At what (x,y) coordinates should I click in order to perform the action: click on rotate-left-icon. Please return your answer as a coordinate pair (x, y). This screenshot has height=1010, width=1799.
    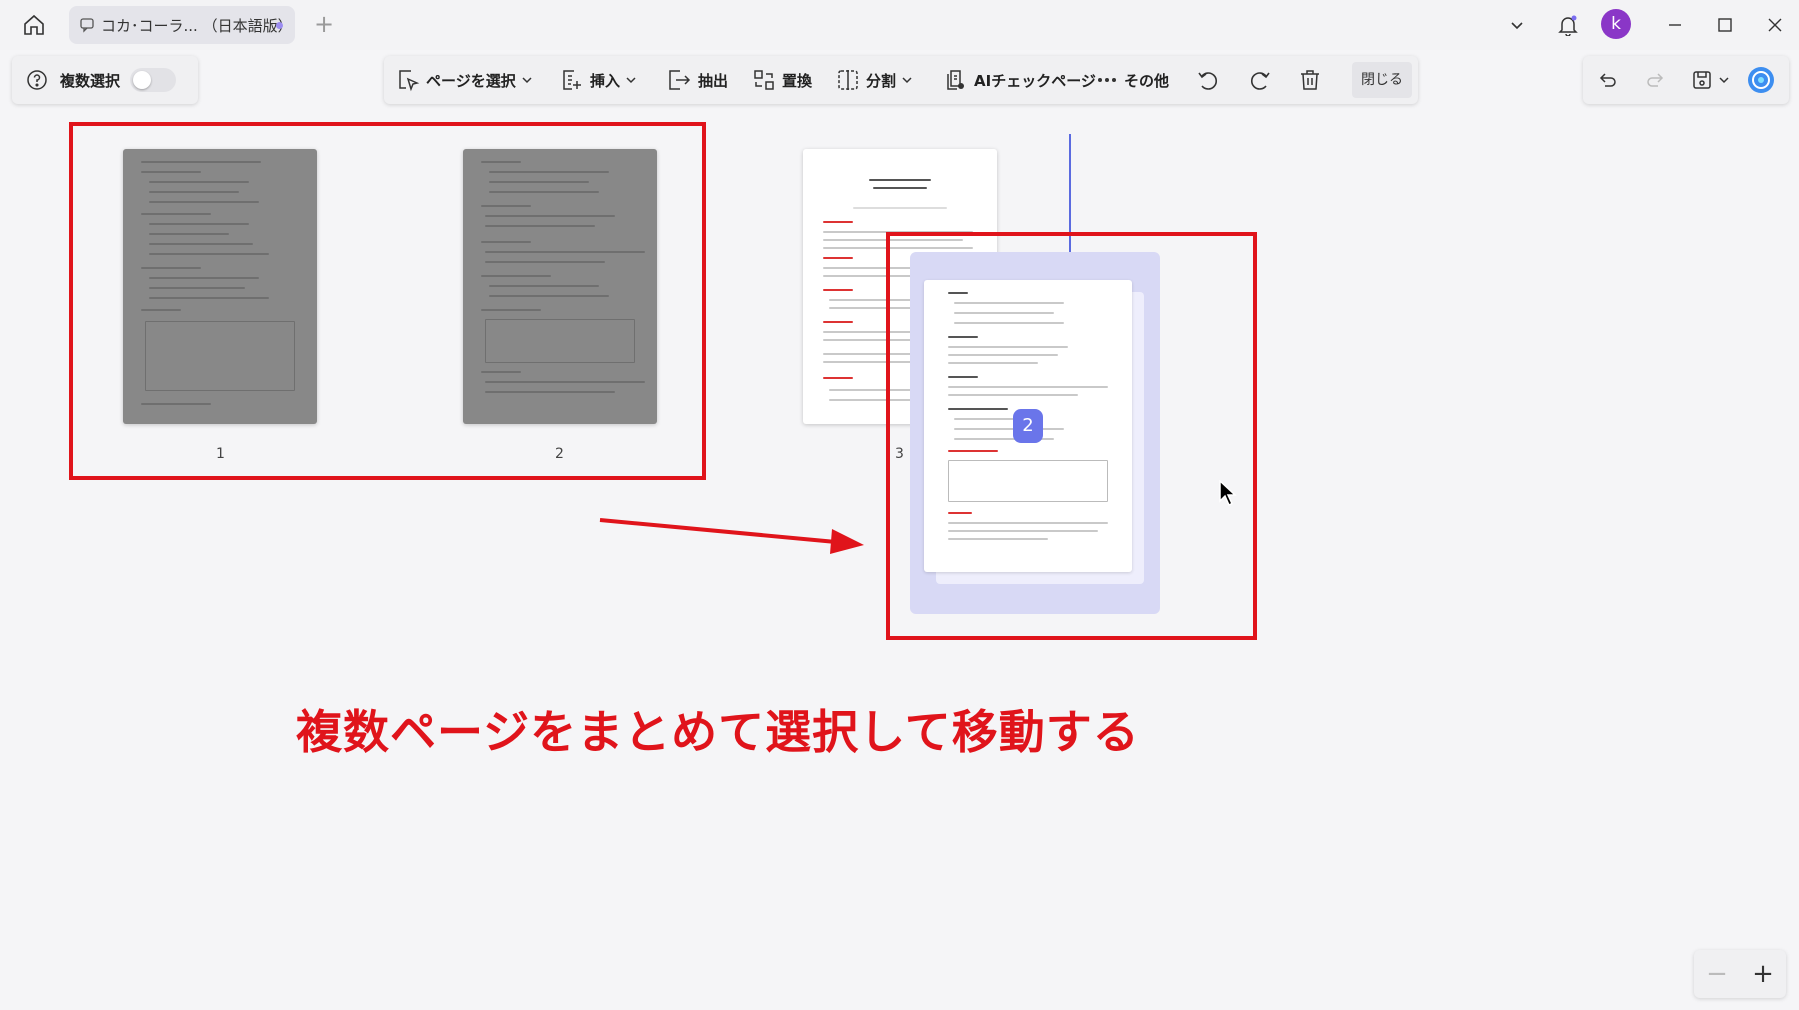
    Looking at the image, I should click on (1207, 81).